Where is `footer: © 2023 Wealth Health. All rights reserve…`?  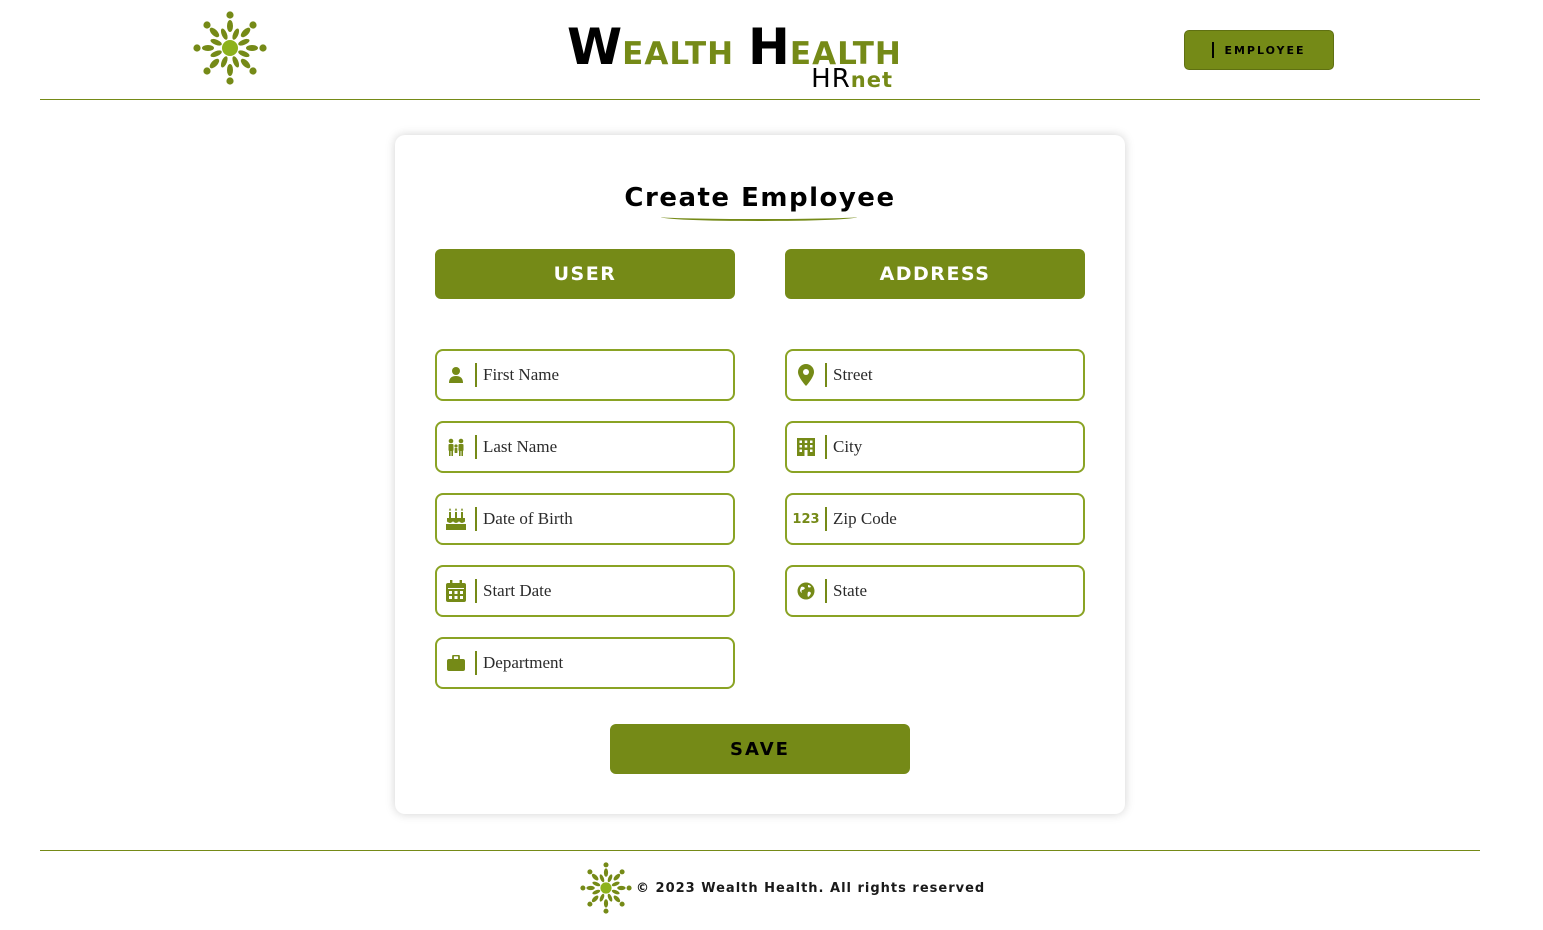 footer: © 2023 Wealth Health. All rights reserve… is located at coordinates (781, 888).